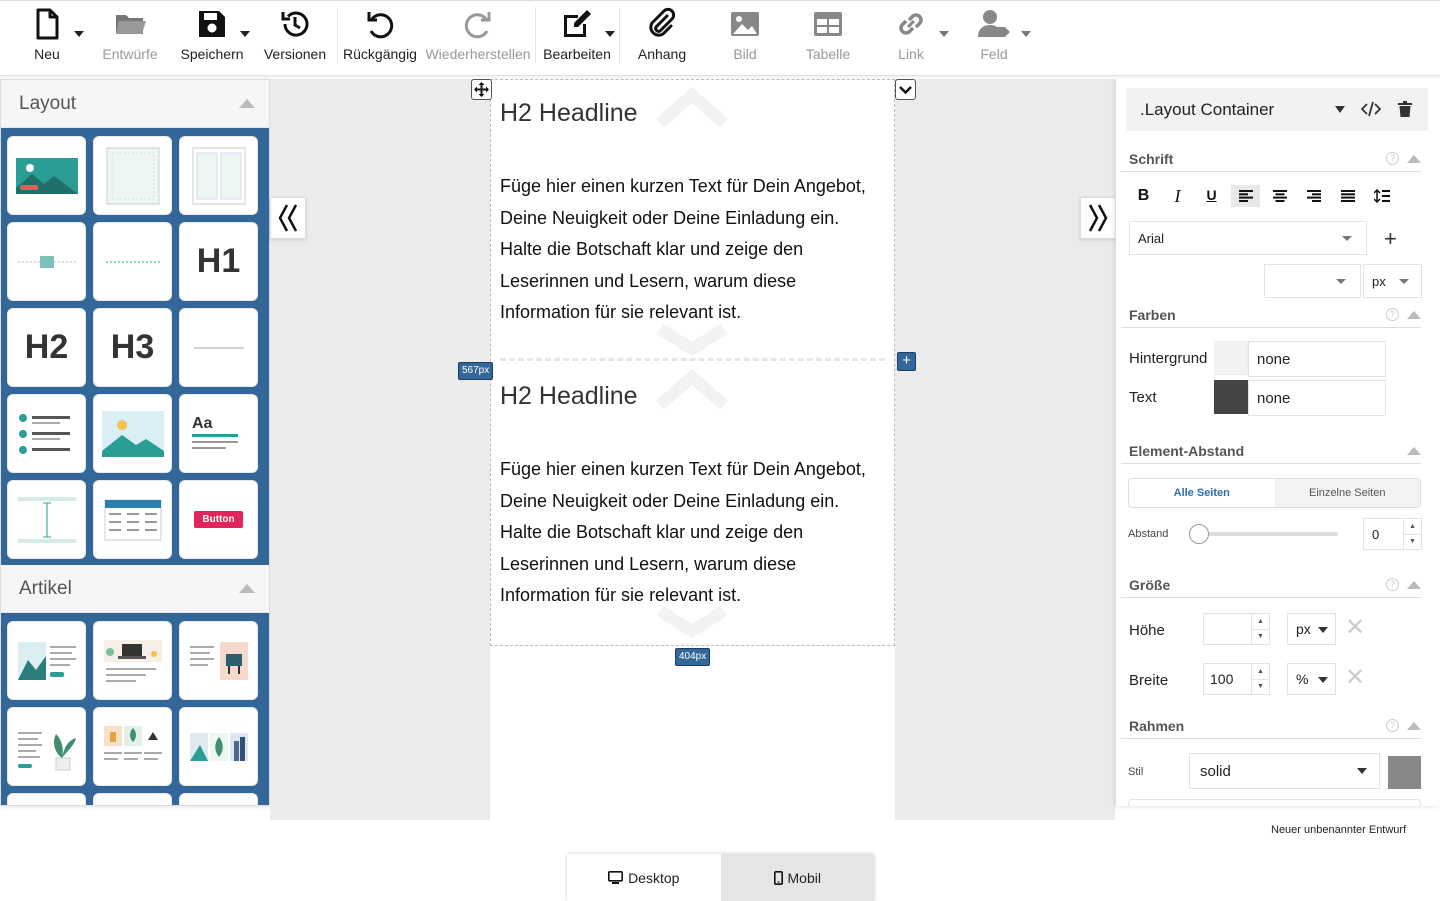 The image size is (1440, 901). What do you see at coordinates (130, 38) in the screenshot?
I see `drafts-button: Entwürfe` at bounding box center [130, 38].